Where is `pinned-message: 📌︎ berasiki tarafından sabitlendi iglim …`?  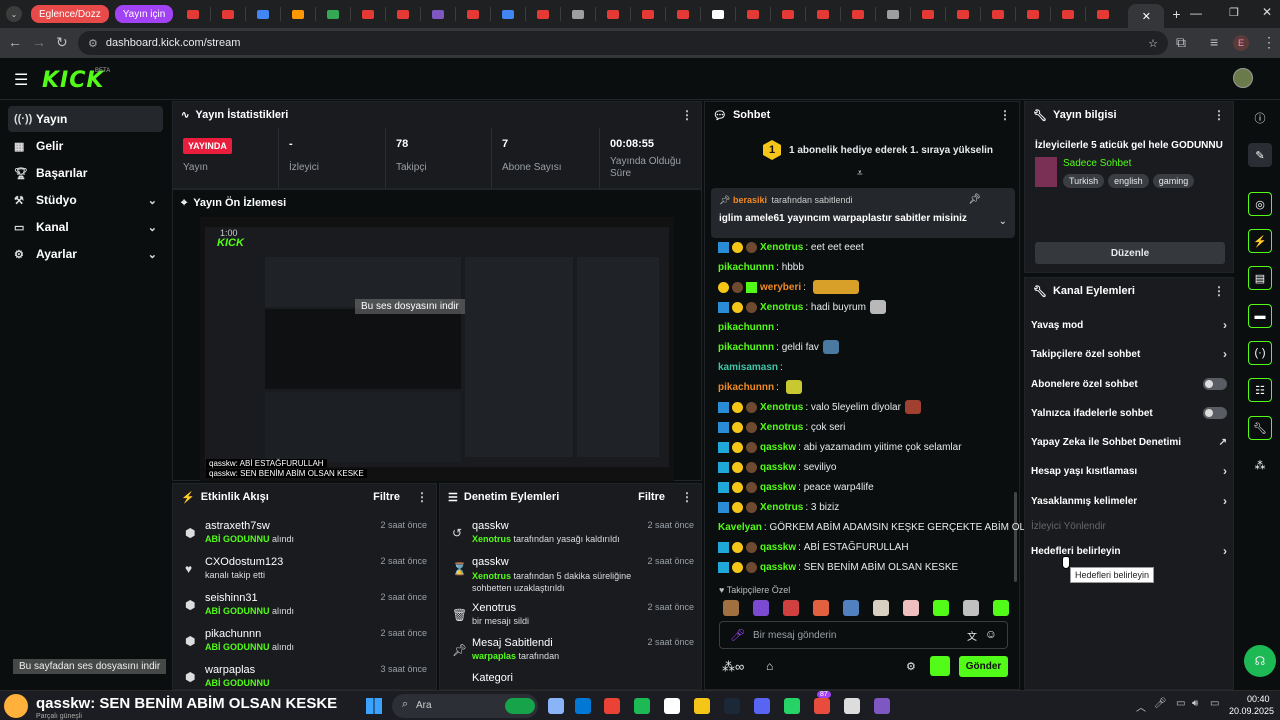
pinned-message: 📌︎ berasiki tarafından sabitlendi iglim … is located at coordinates (863, 213).